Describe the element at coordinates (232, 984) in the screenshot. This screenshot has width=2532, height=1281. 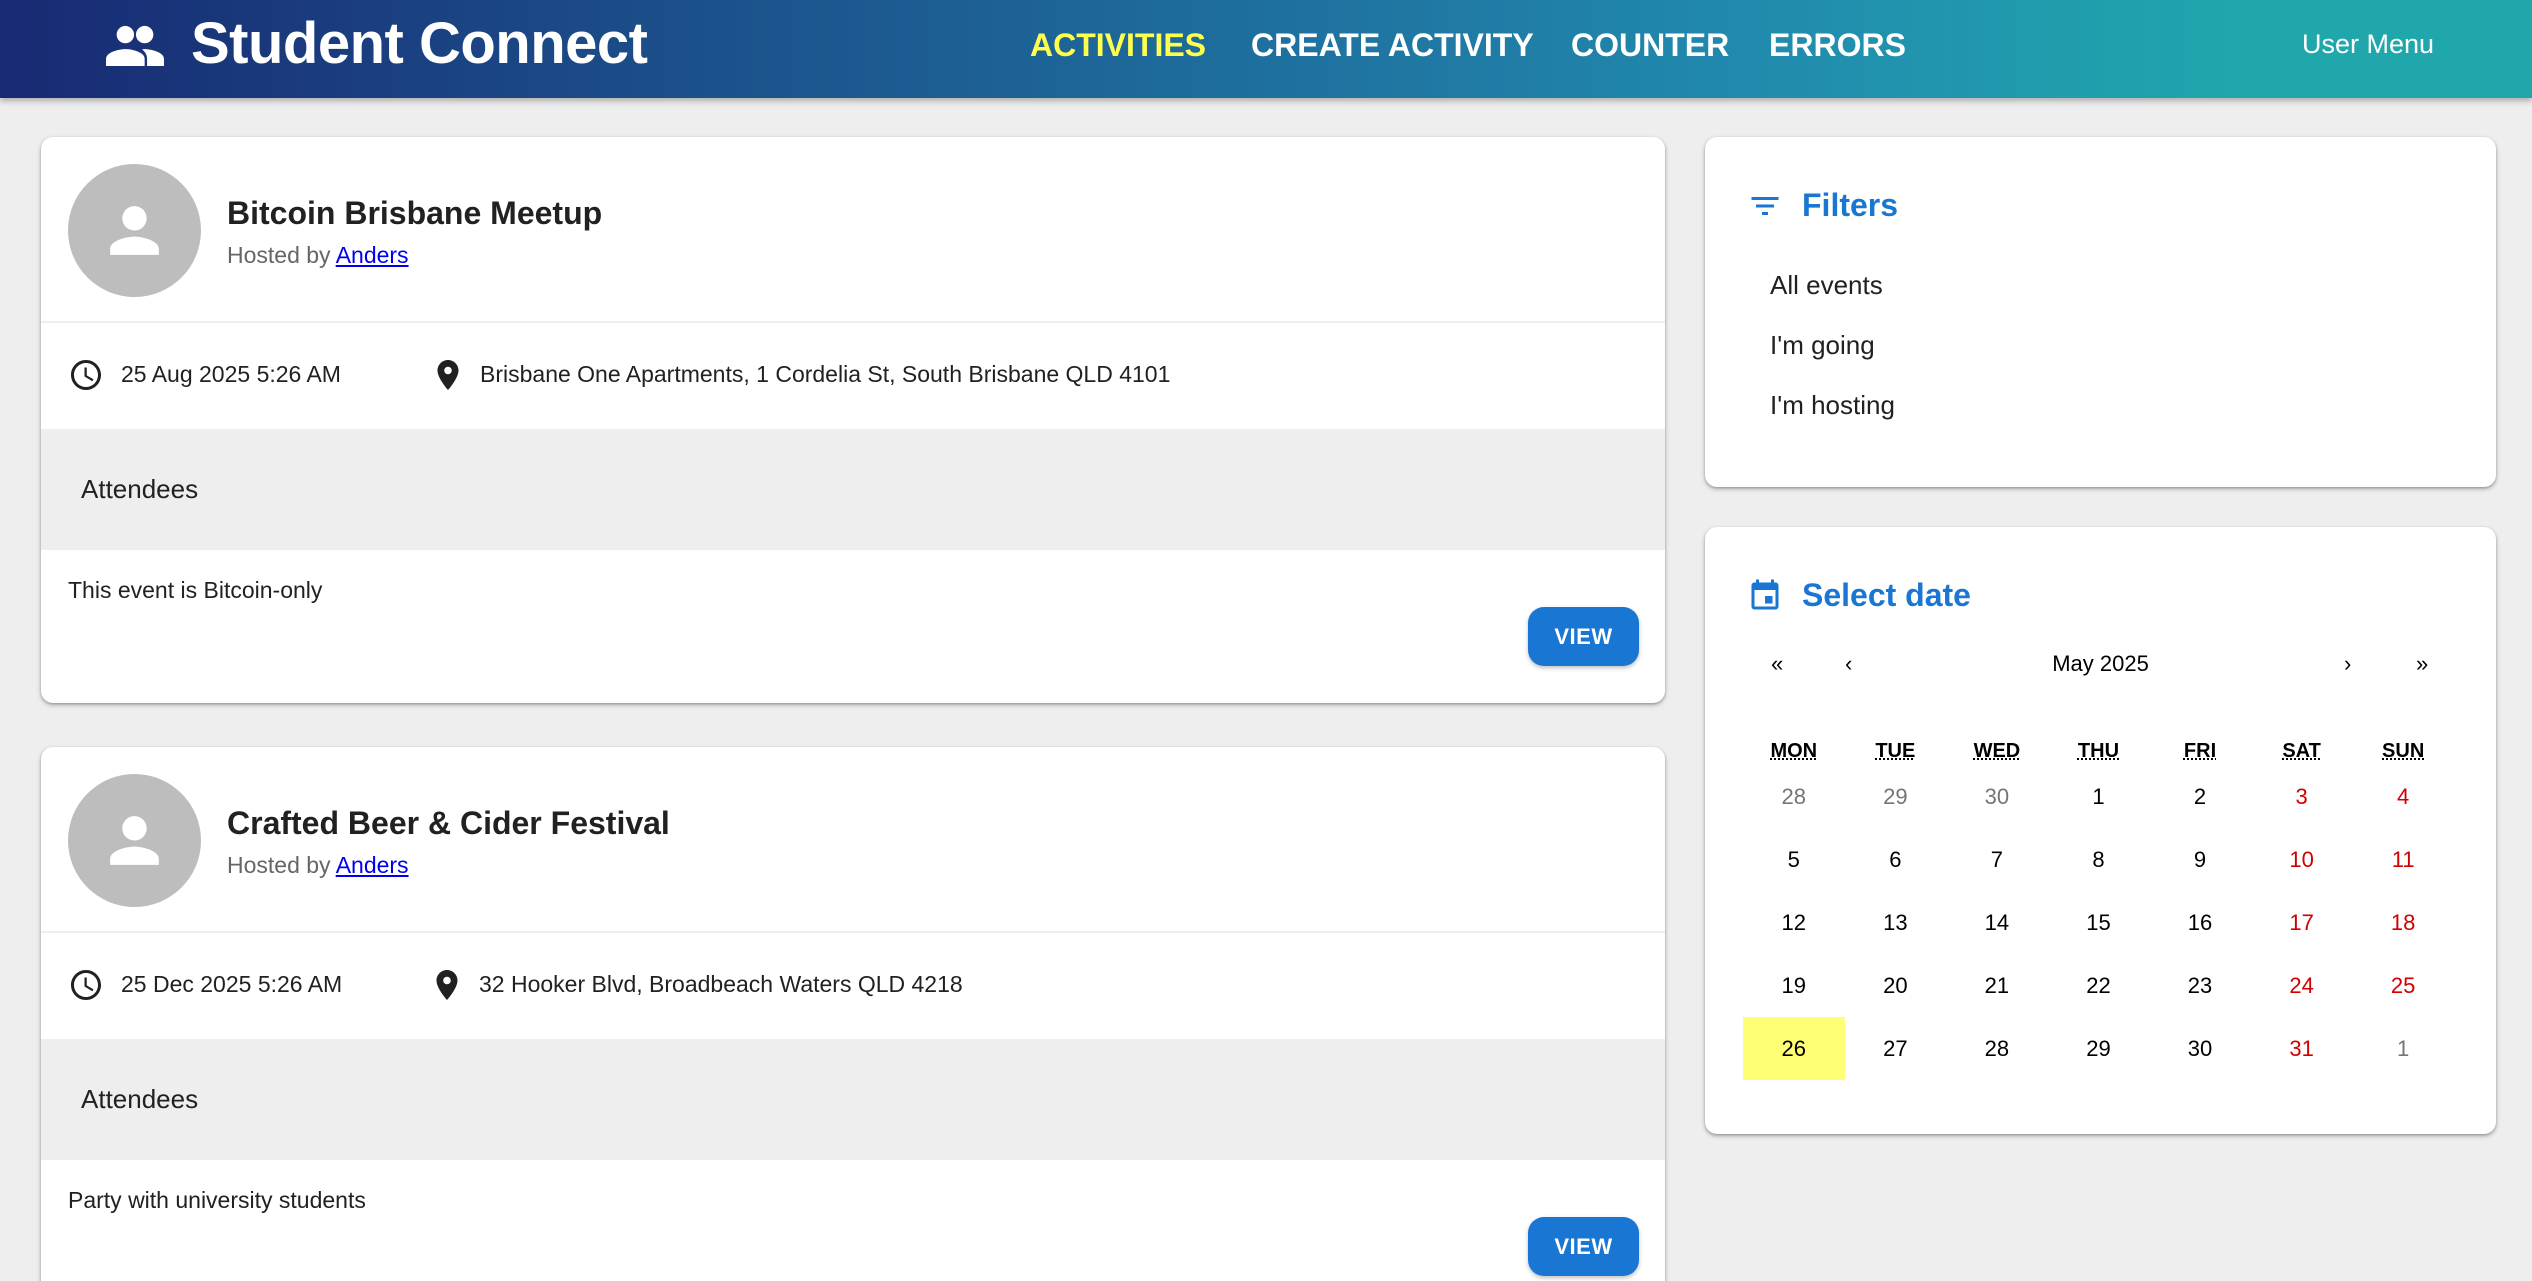
I see `activity-date: 25 Dec 2025 5:26 AM` at that location.